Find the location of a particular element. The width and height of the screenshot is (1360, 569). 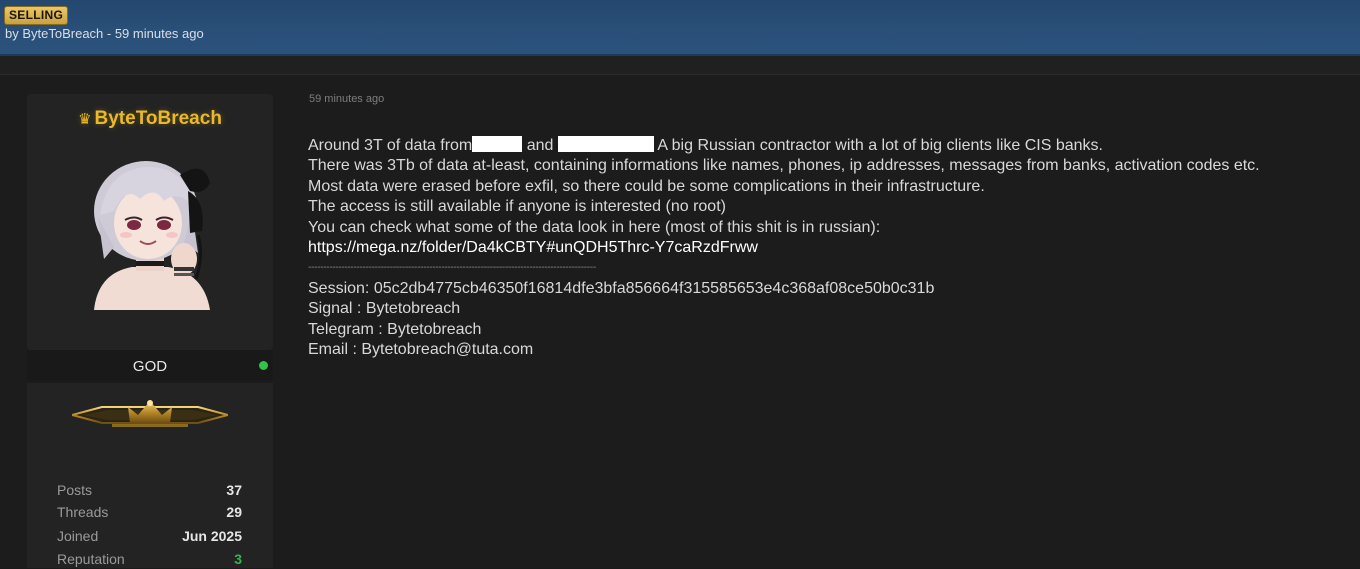

user-avatar is located at coordinates (149, 232).